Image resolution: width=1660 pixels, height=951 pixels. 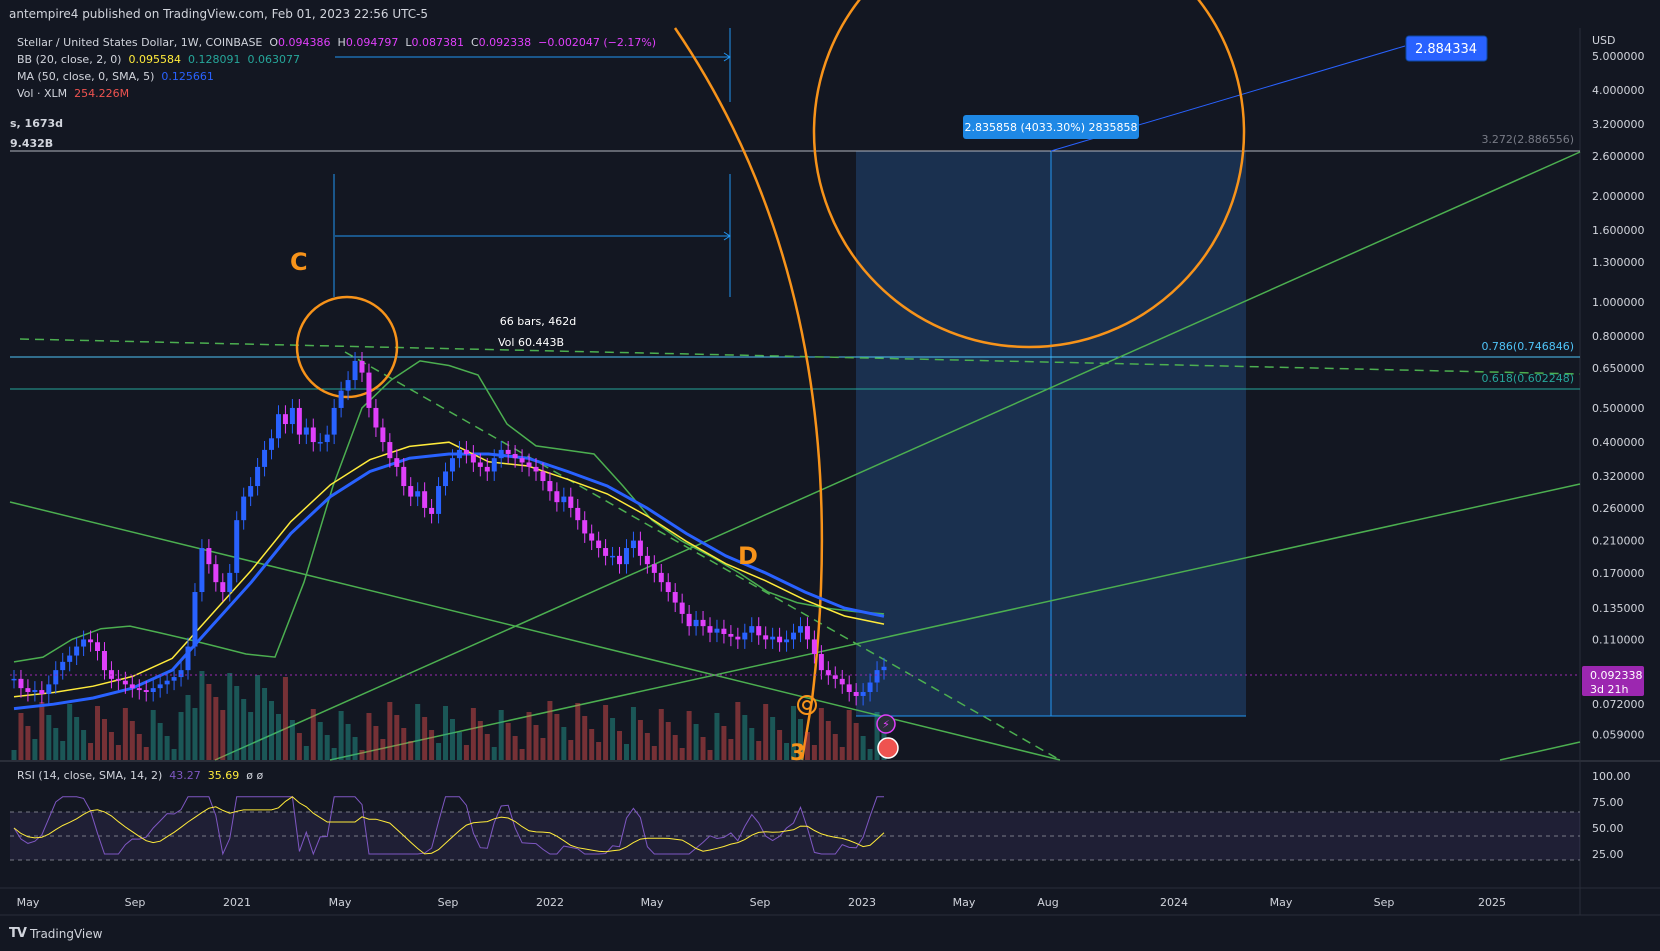 I want to click on ma-label: MA (50, close, 0, SMA, 5), so click(x=85, y=76).